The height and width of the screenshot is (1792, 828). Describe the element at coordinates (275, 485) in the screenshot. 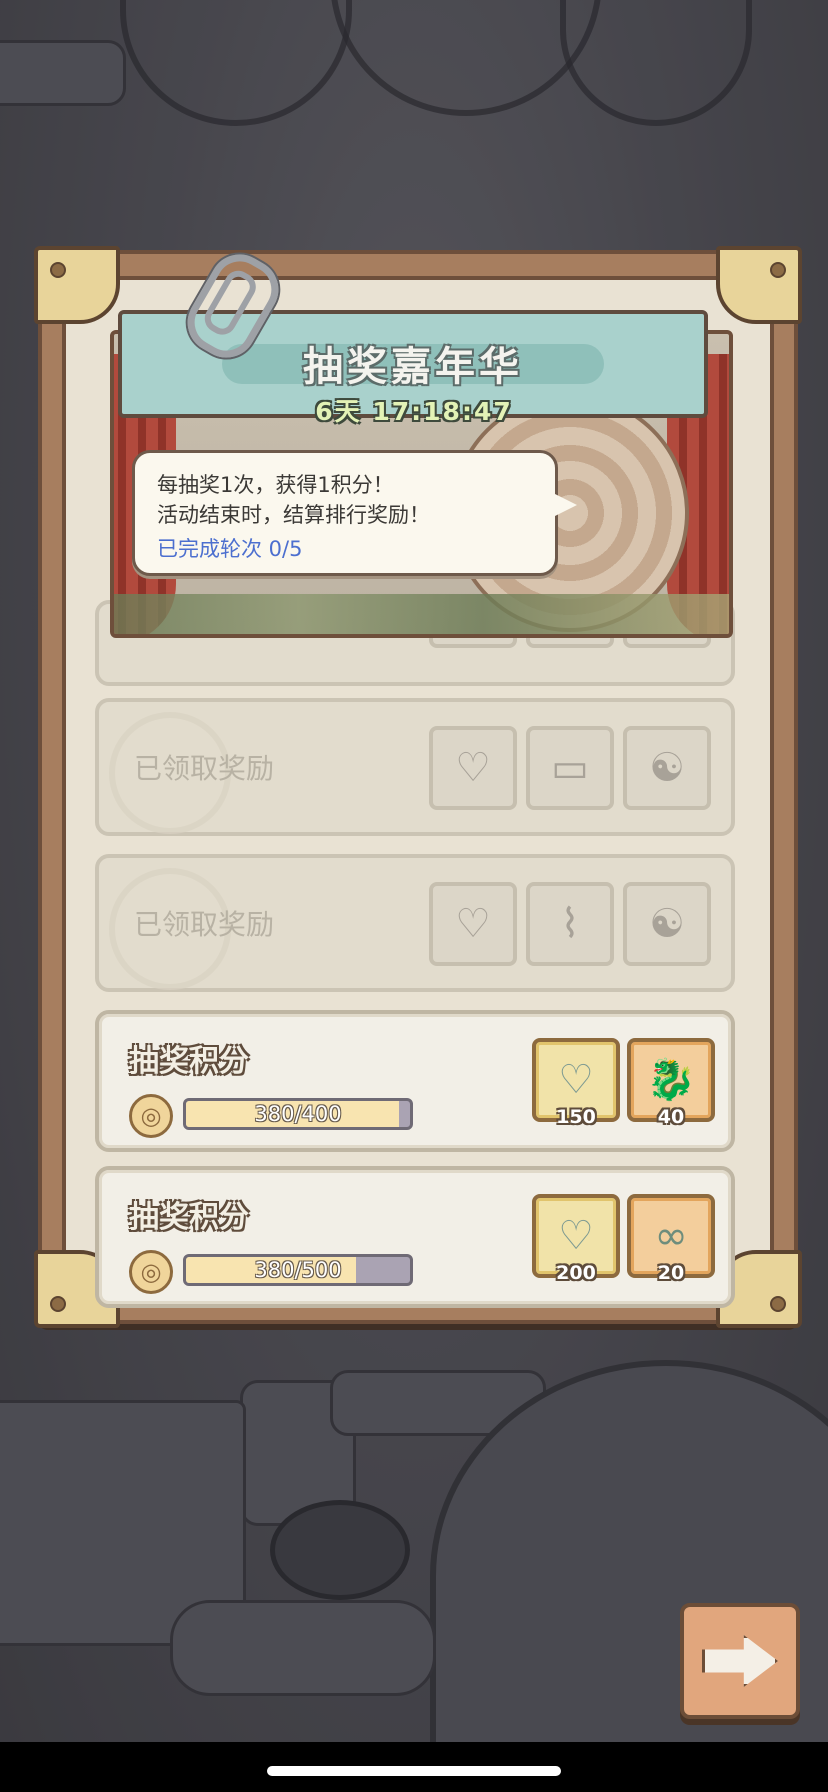

I see `info-line: 每抽奖1次，获得1积分！` at that location.